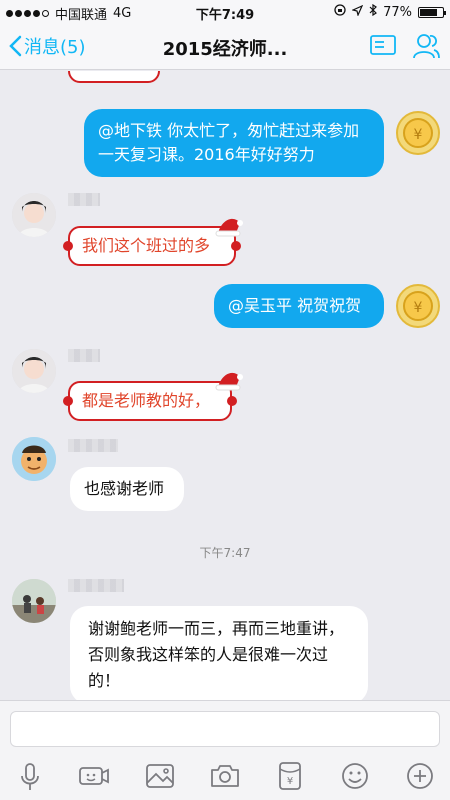 The height and width of the screenshot is (800, 450). I want to click on bottom-toolbar: ¥, so click(225, 777).